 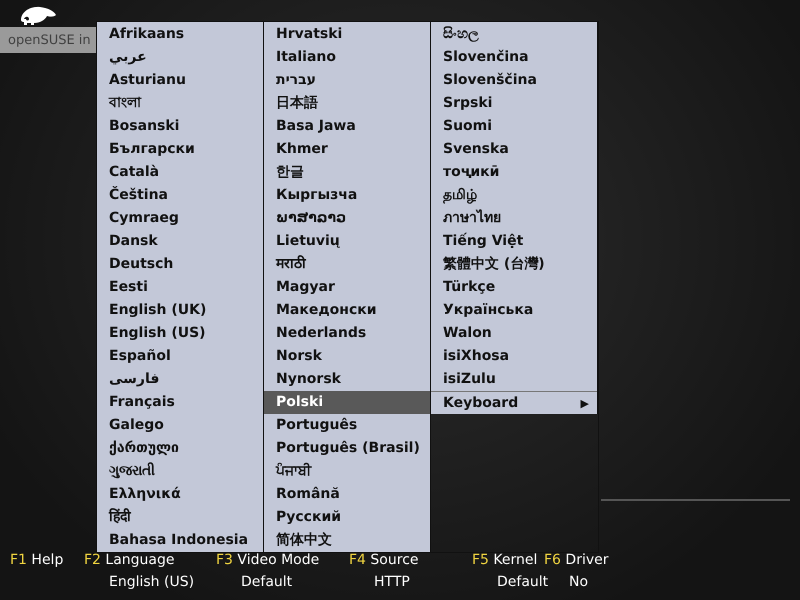 I want to click on chameleon-logo-icon, so click(x=38, y=15).